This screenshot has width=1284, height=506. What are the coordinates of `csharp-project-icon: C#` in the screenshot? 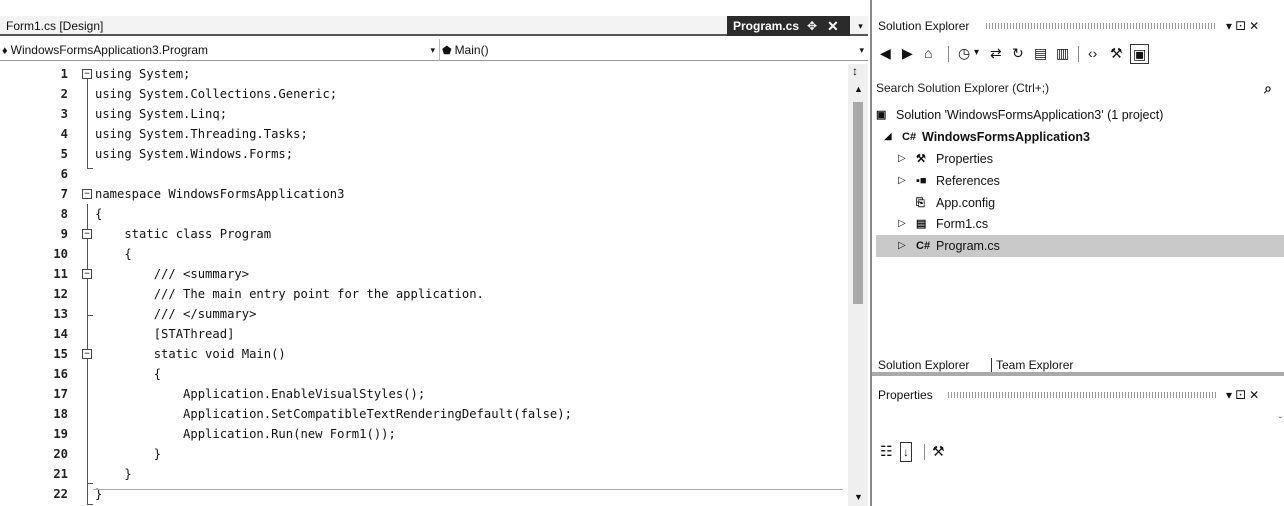 It's located at (909, 137).